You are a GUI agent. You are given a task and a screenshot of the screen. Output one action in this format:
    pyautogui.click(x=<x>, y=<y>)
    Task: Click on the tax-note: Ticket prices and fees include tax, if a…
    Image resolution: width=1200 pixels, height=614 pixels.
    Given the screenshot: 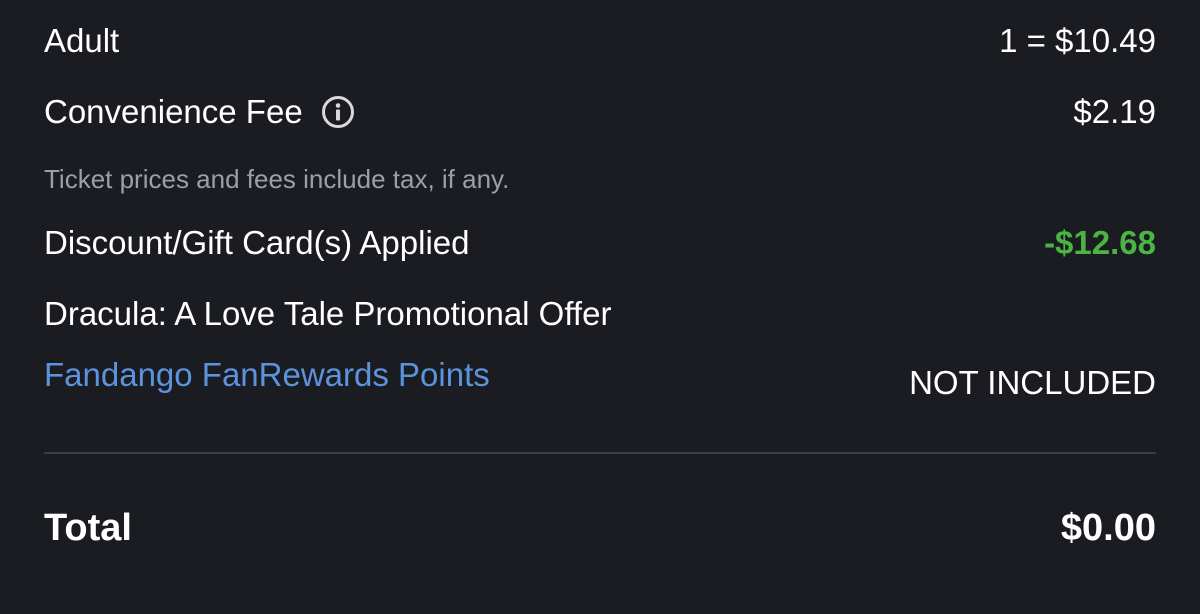 What is the action you would take?
    pyautogui.click(x=277, y=178)
    